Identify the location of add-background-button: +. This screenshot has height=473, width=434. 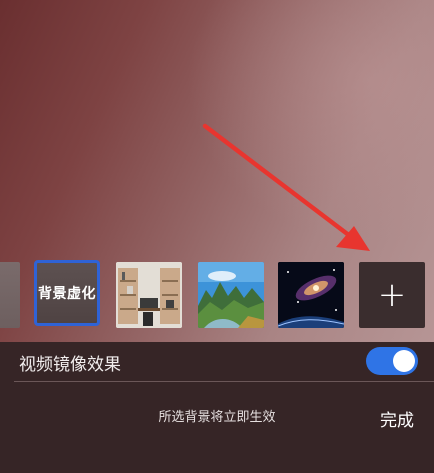
(392, 295).